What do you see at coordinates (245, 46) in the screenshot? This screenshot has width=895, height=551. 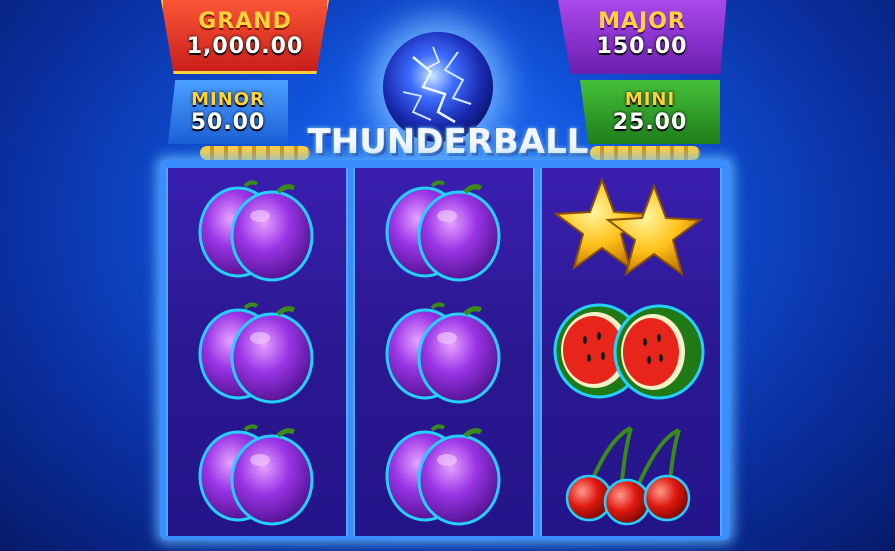 I see `grand-jackpot-value: 1,000.00` at bounding box center [245, 46].